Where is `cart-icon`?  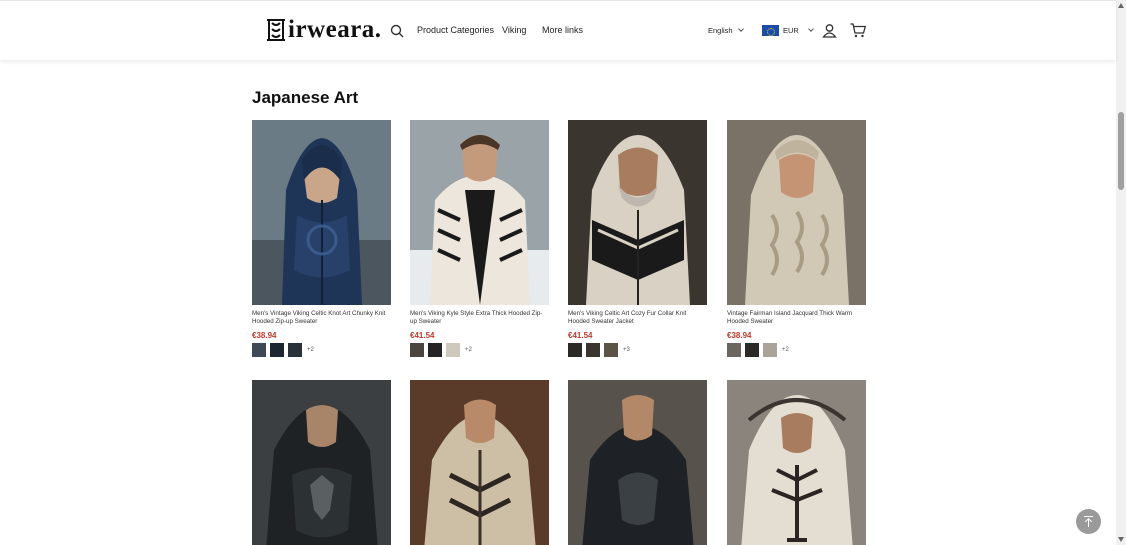 cart-icon is located at coordinates (858, 30).